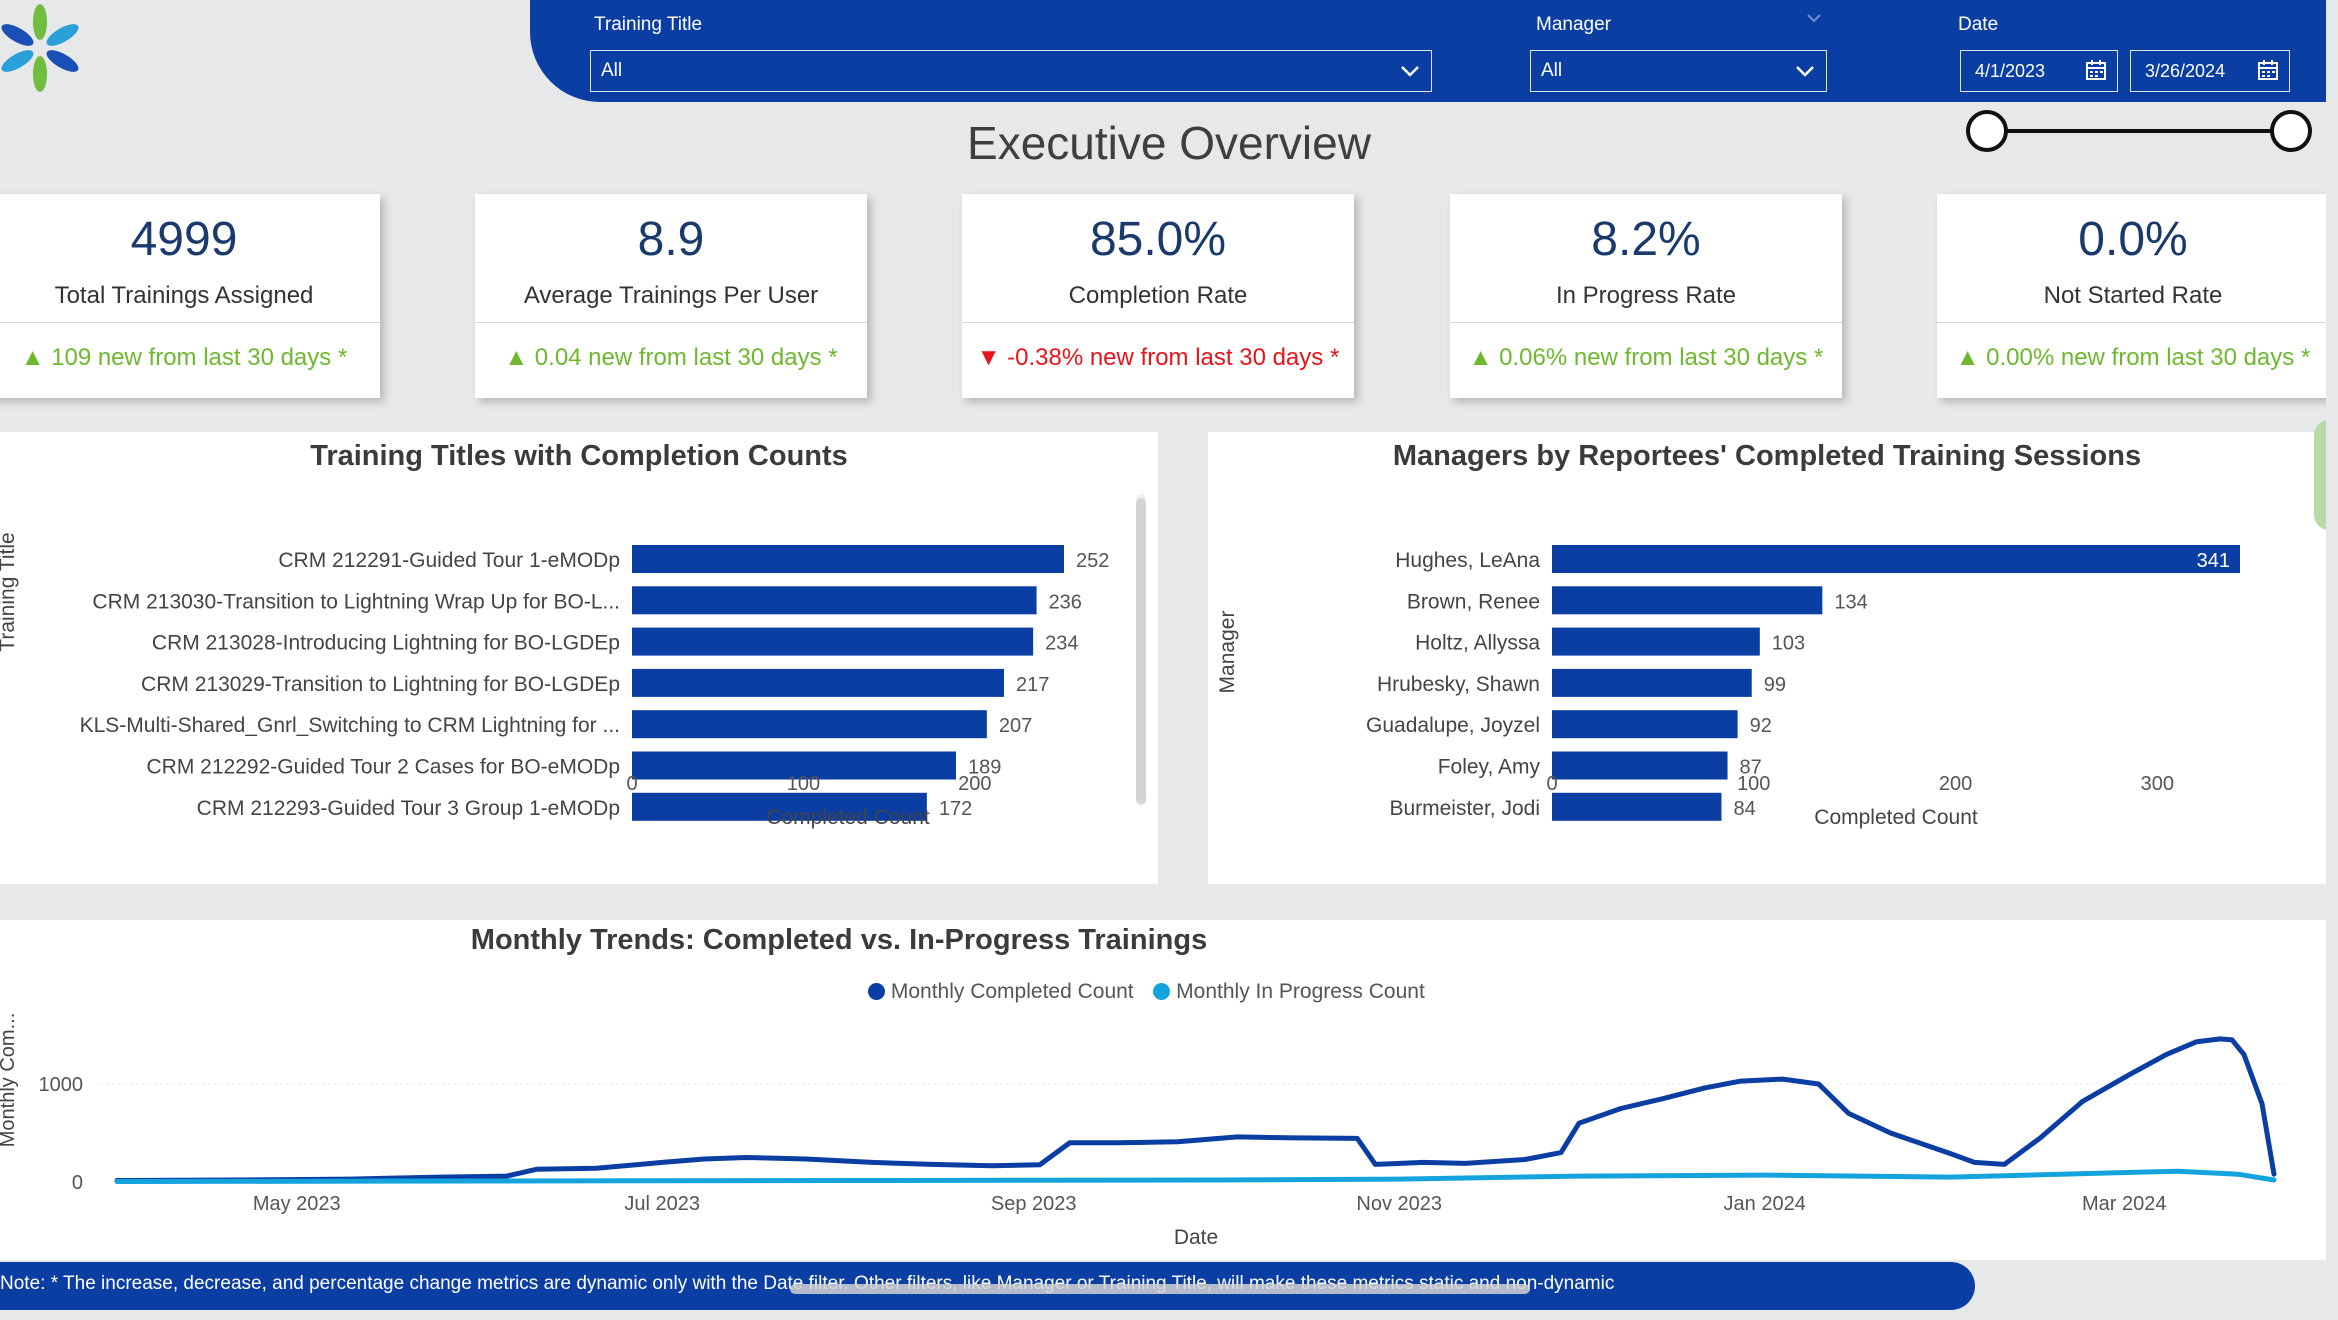 The image size is (2338, 1320). Describe the element at coordinates (1473, 601) in the screenshot. I see `category-label: Brown, Renee` at that location.